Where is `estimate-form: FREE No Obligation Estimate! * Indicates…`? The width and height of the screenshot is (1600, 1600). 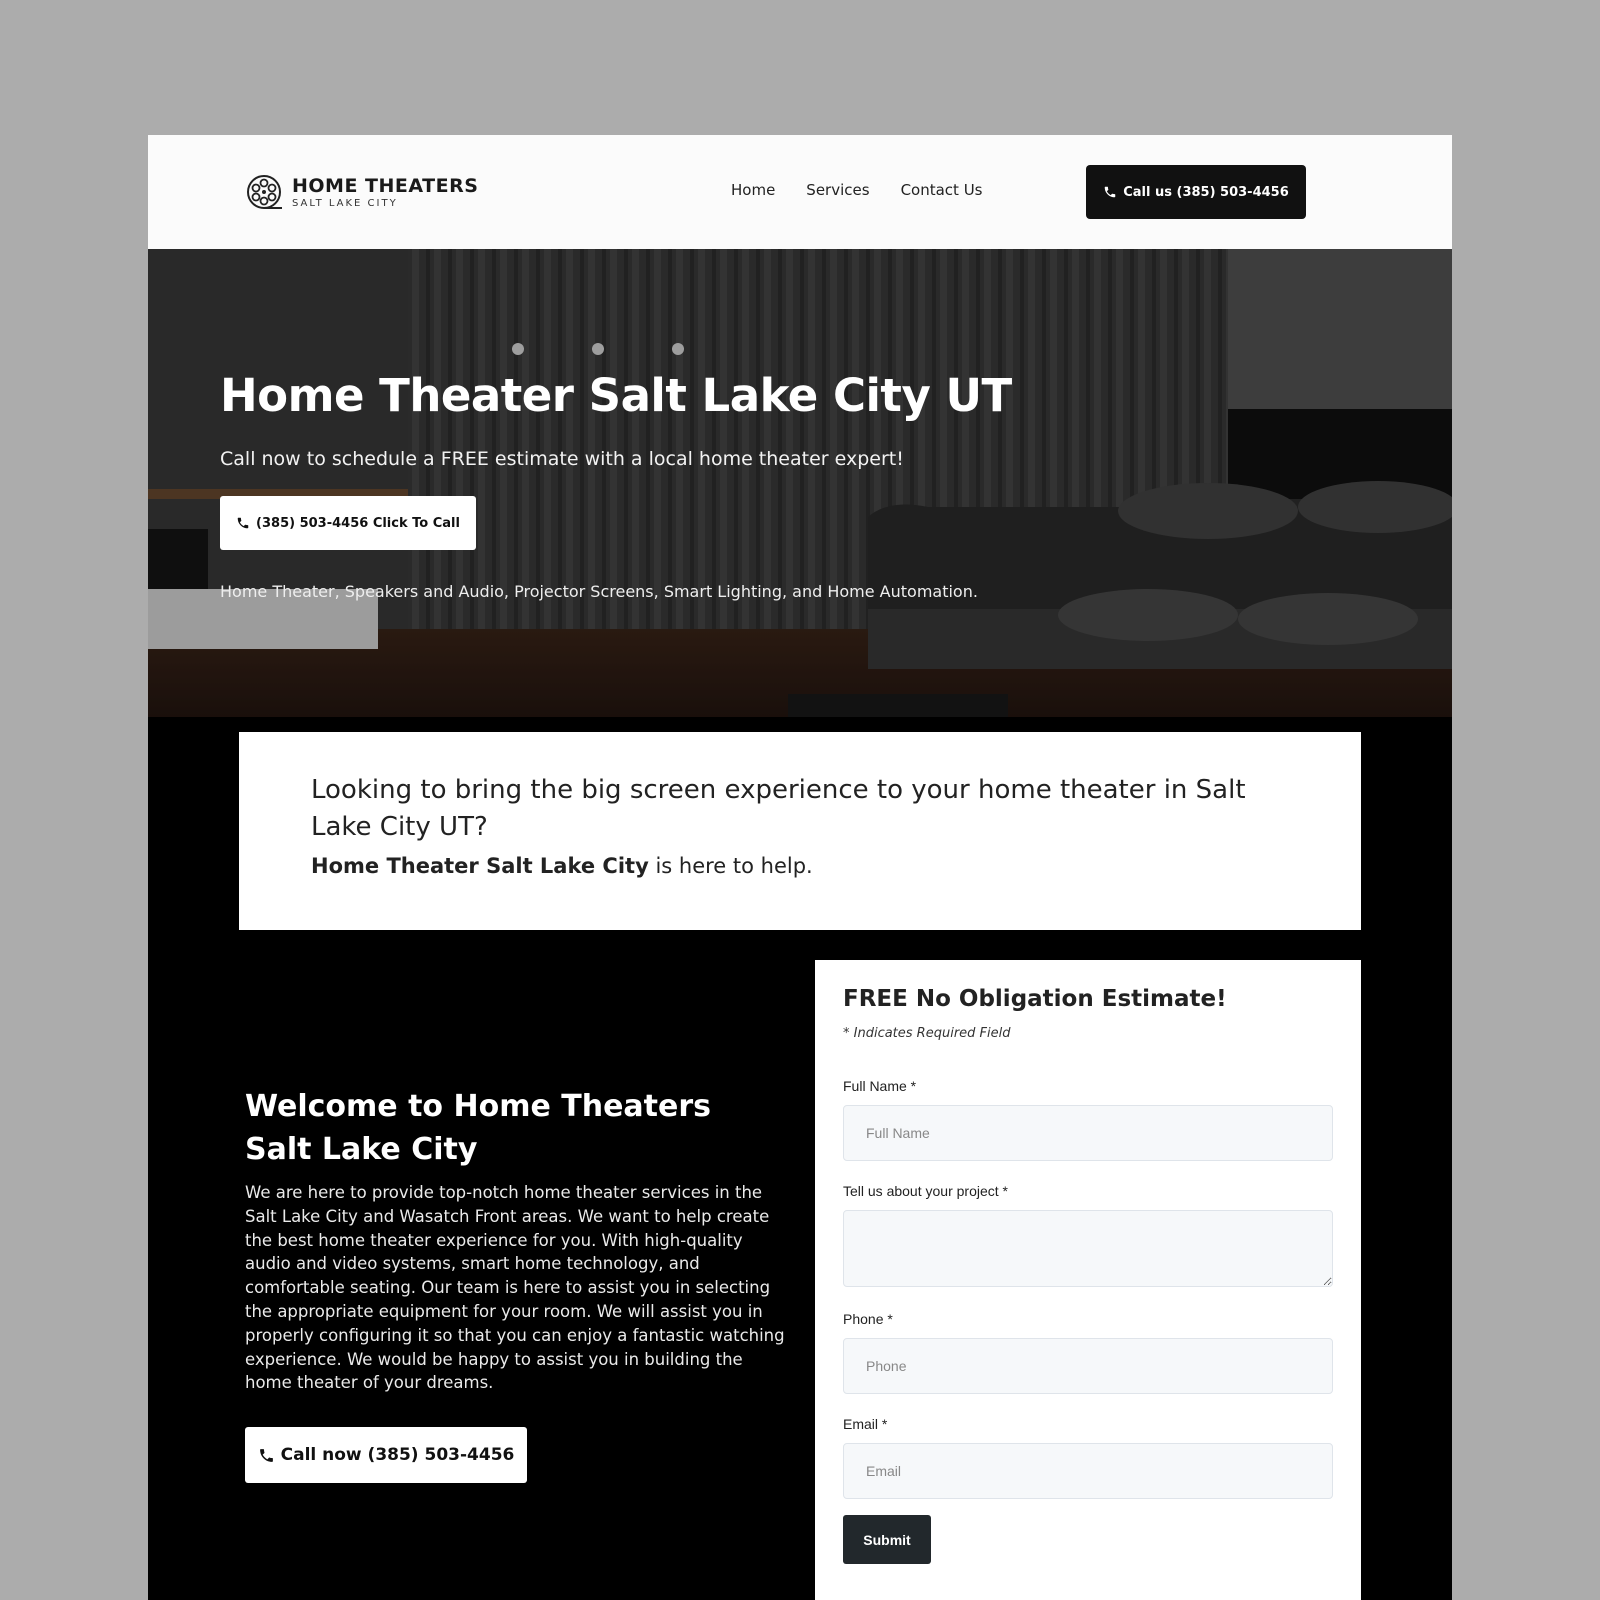 estimate-form: FREE No Obligation Estimate! * Indicates… is located at coordinates (1088, 1280).